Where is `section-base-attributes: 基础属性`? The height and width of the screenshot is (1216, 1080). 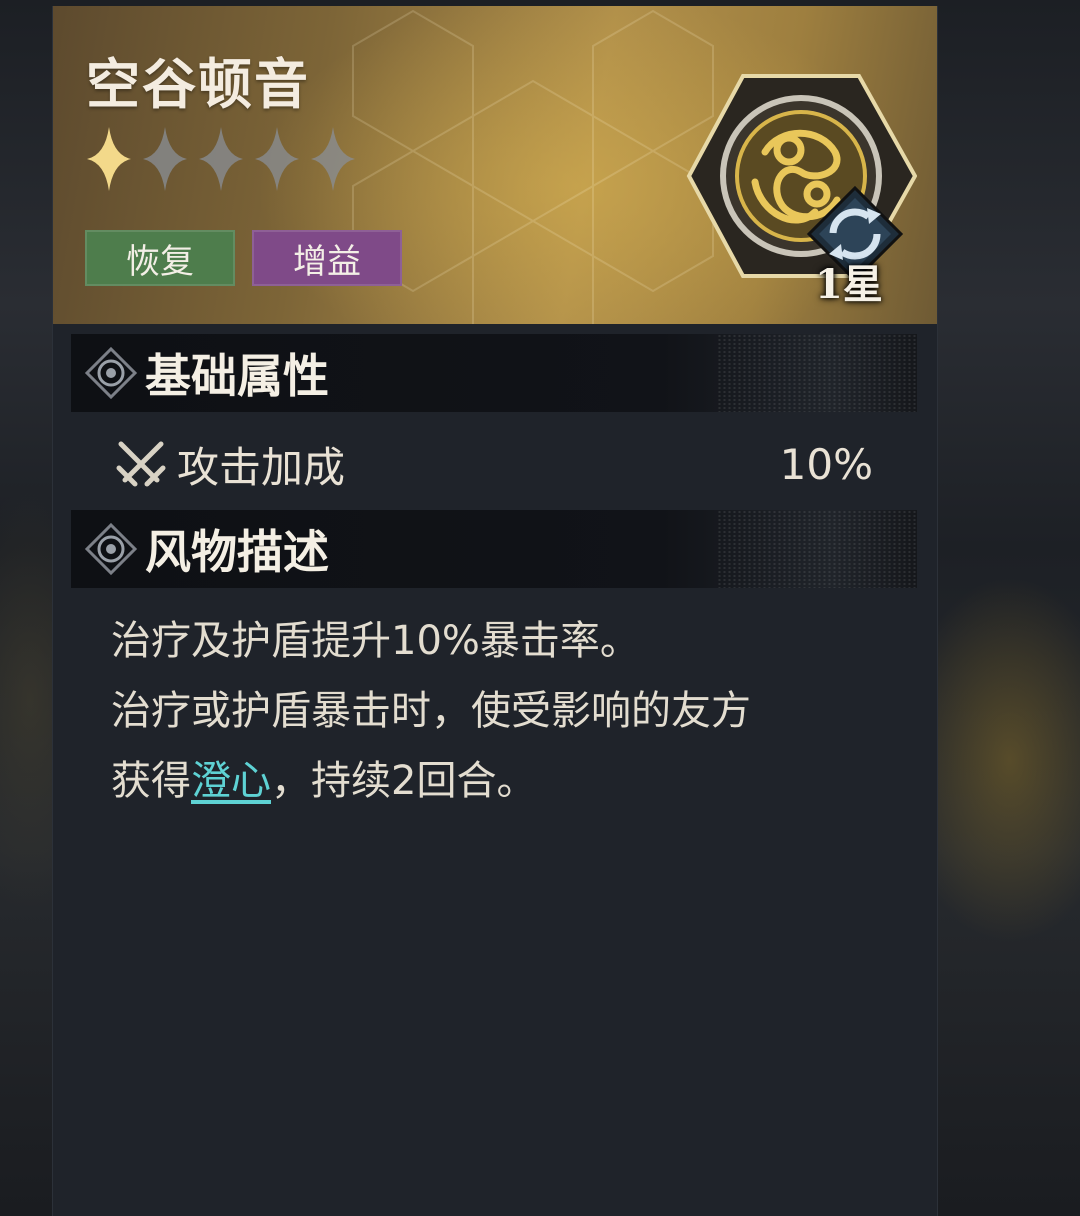 section-base-attributes: 基础属性 is located at coordinates (494, 373).